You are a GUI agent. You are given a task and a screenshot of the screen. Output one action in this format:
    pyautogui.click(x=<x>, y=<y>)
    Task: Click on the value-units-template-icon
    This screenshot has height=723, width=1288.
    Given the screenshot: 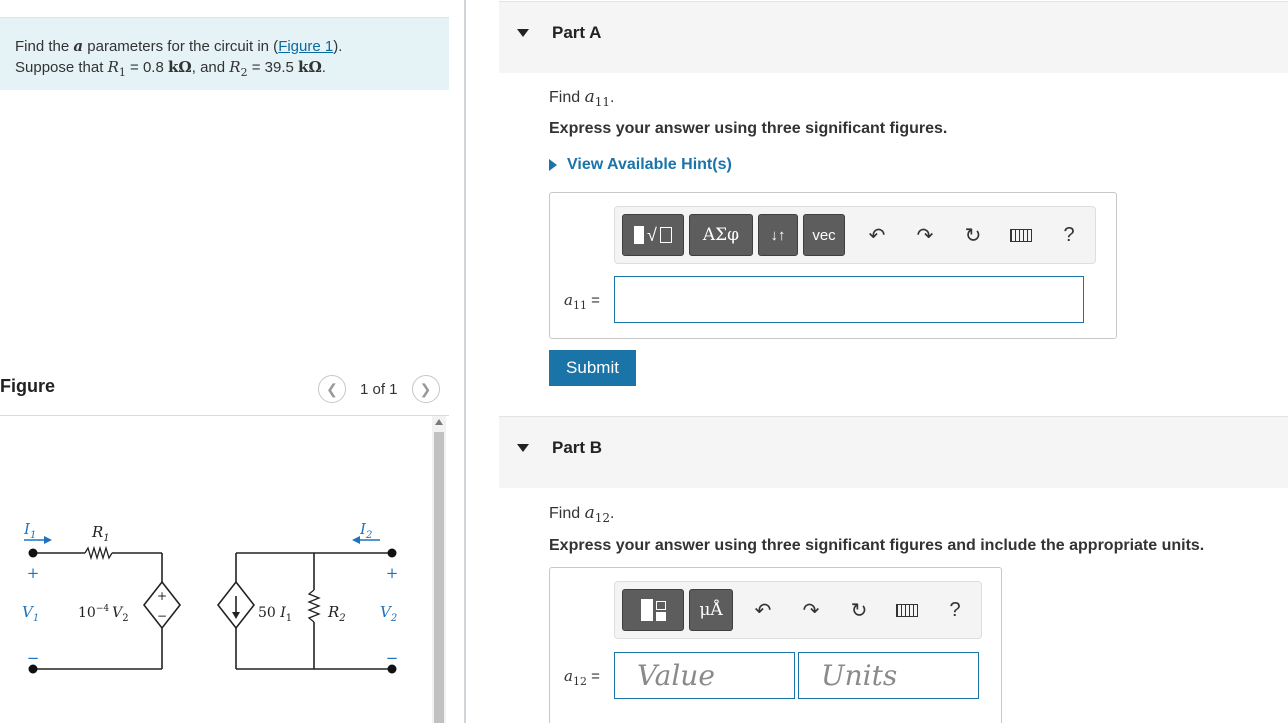 What is the action you would take?
    pyautogui.click(x=653, y=610)
    